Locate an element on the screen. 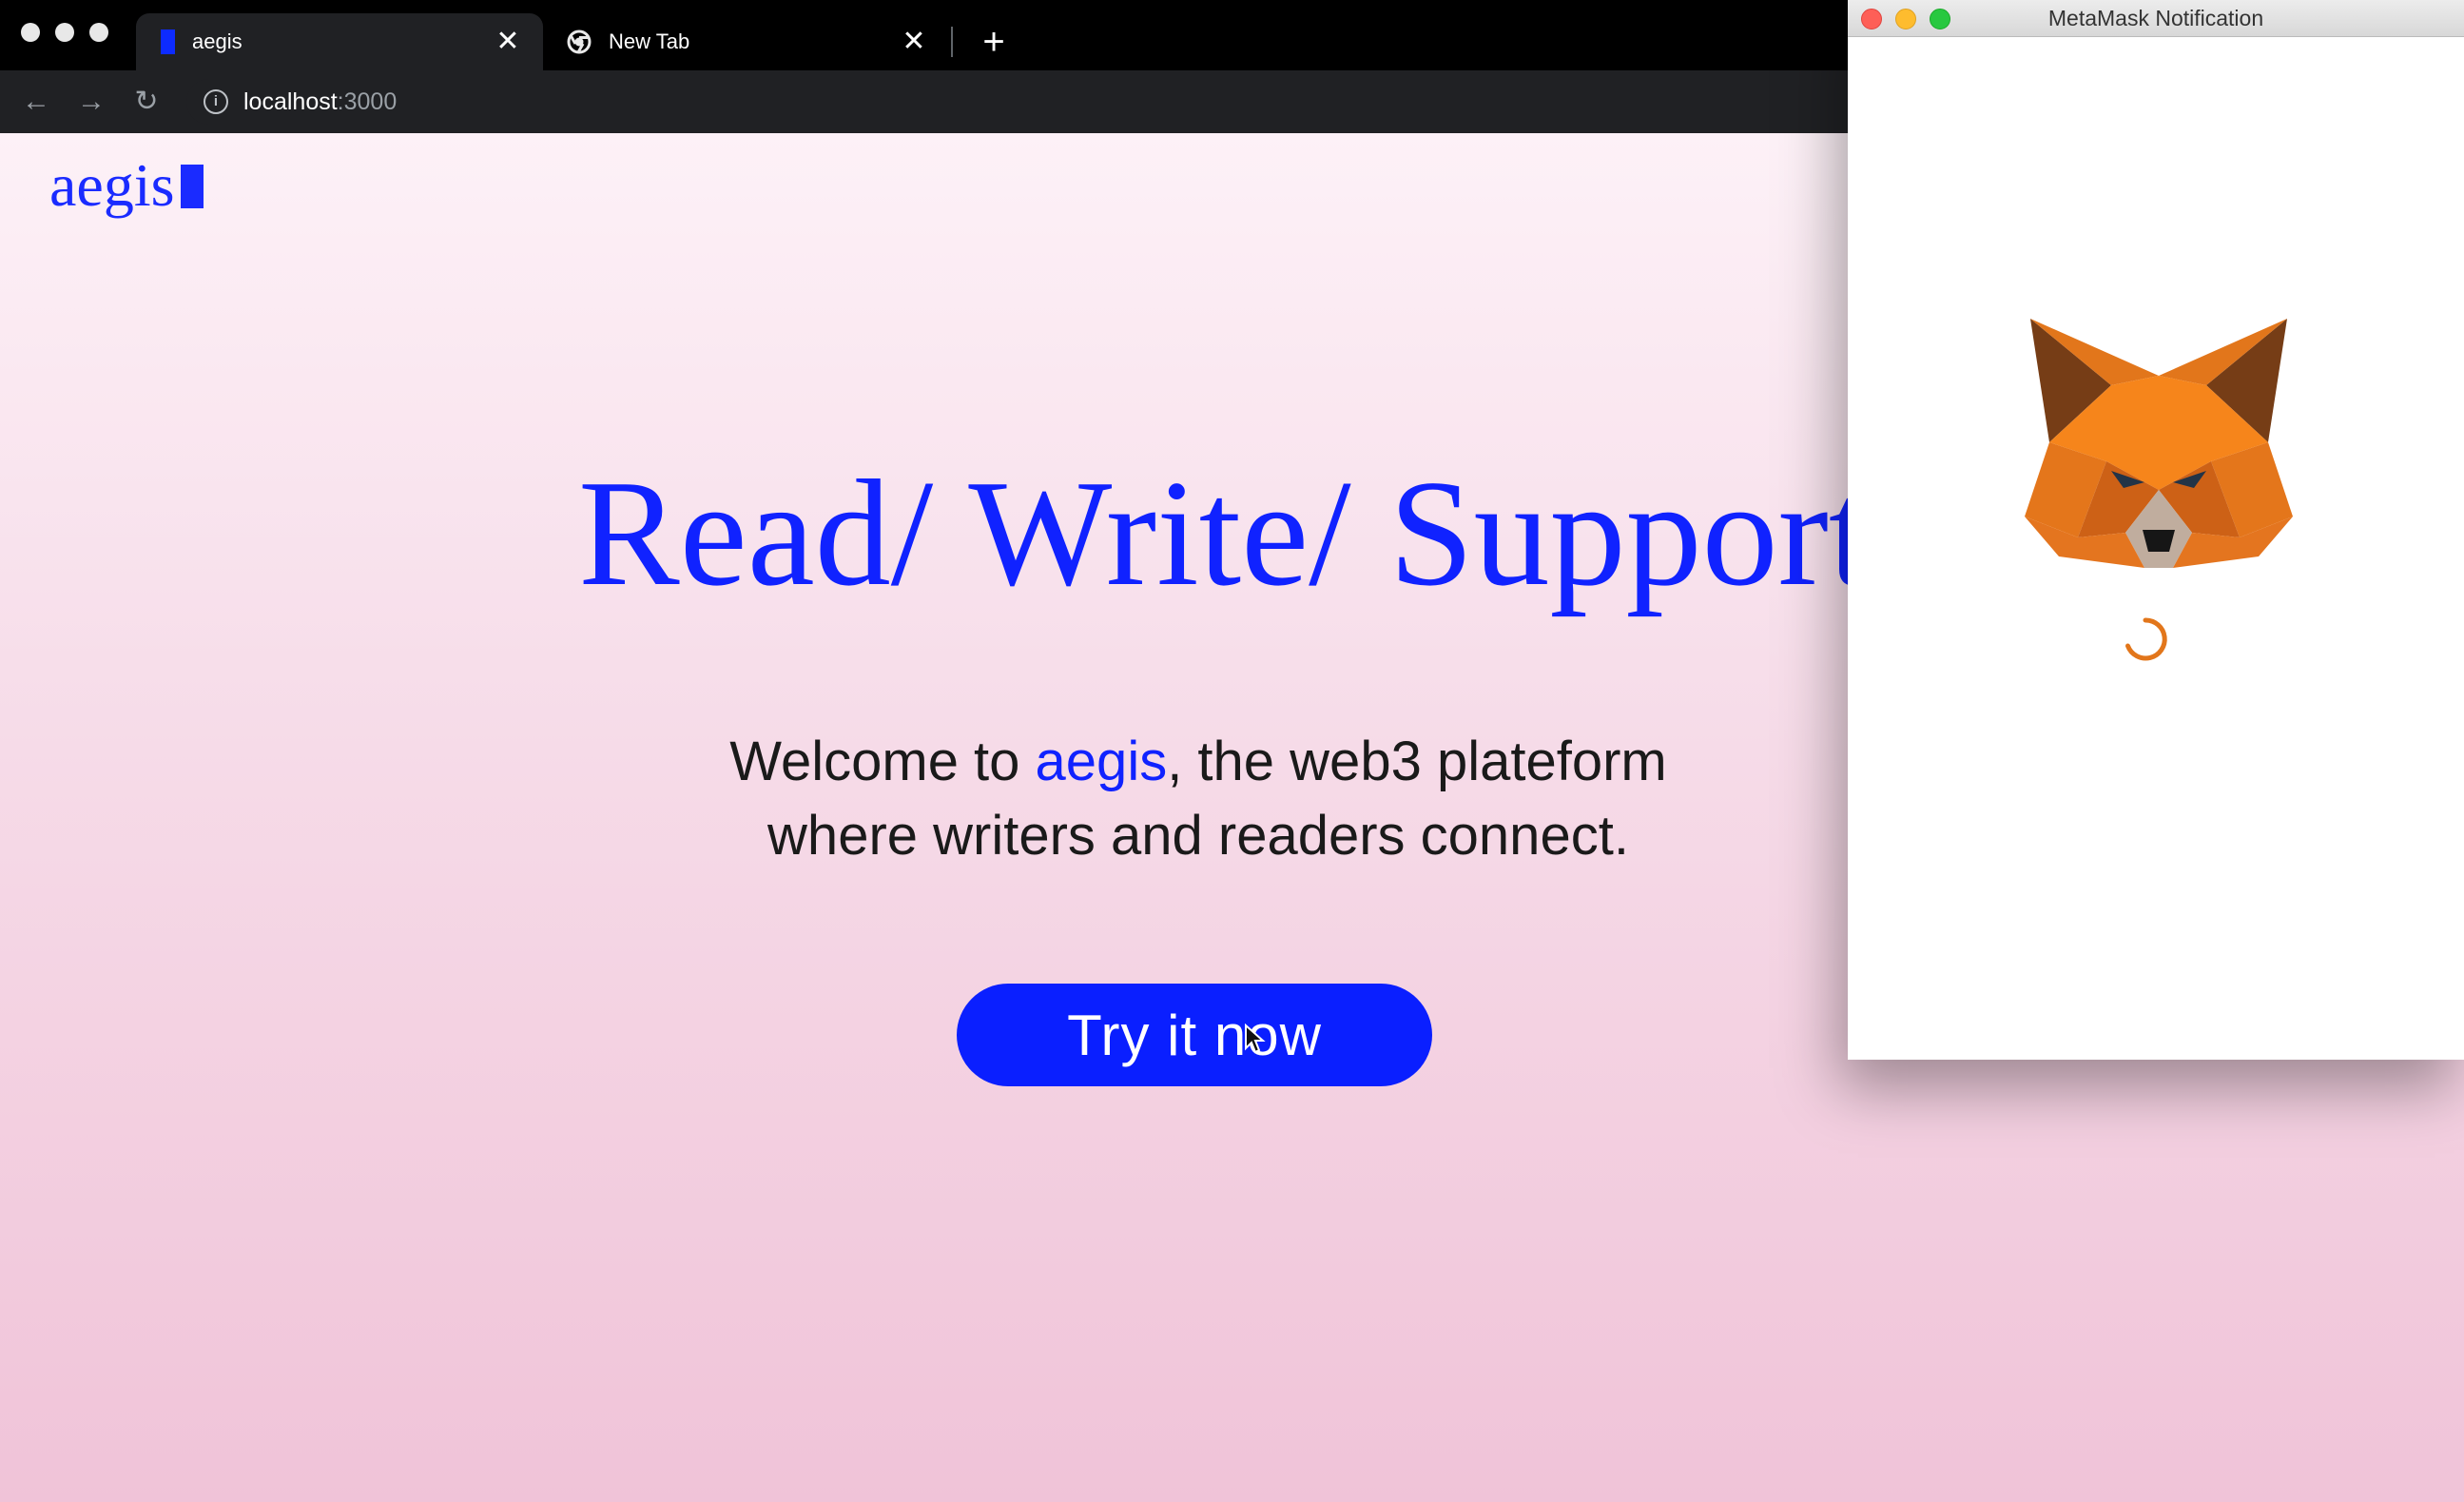 The width and height of the screenshot is (2464, 1502). site-logo: aegis is located at coordinates (127, 185).